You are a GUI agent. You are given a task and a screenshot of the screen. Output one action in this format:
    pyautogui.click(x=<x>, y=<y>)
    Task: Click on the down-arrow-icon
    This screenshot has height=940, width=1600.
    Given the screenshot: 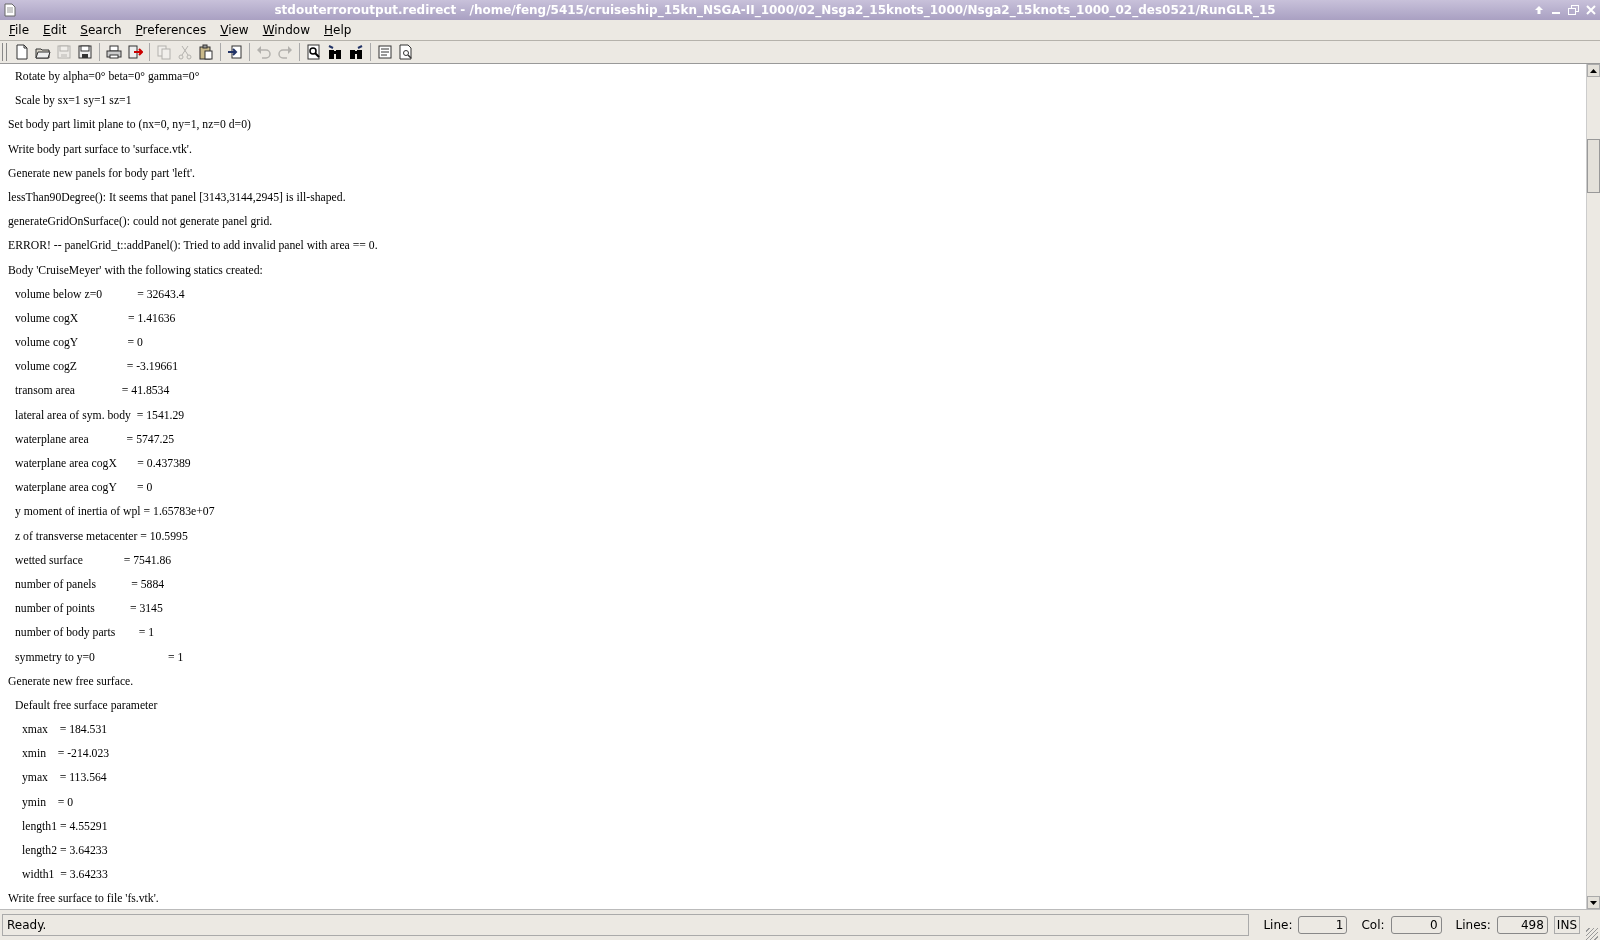 What is the action you would take?
    pyautogui.click(x=1593, y=902)
    